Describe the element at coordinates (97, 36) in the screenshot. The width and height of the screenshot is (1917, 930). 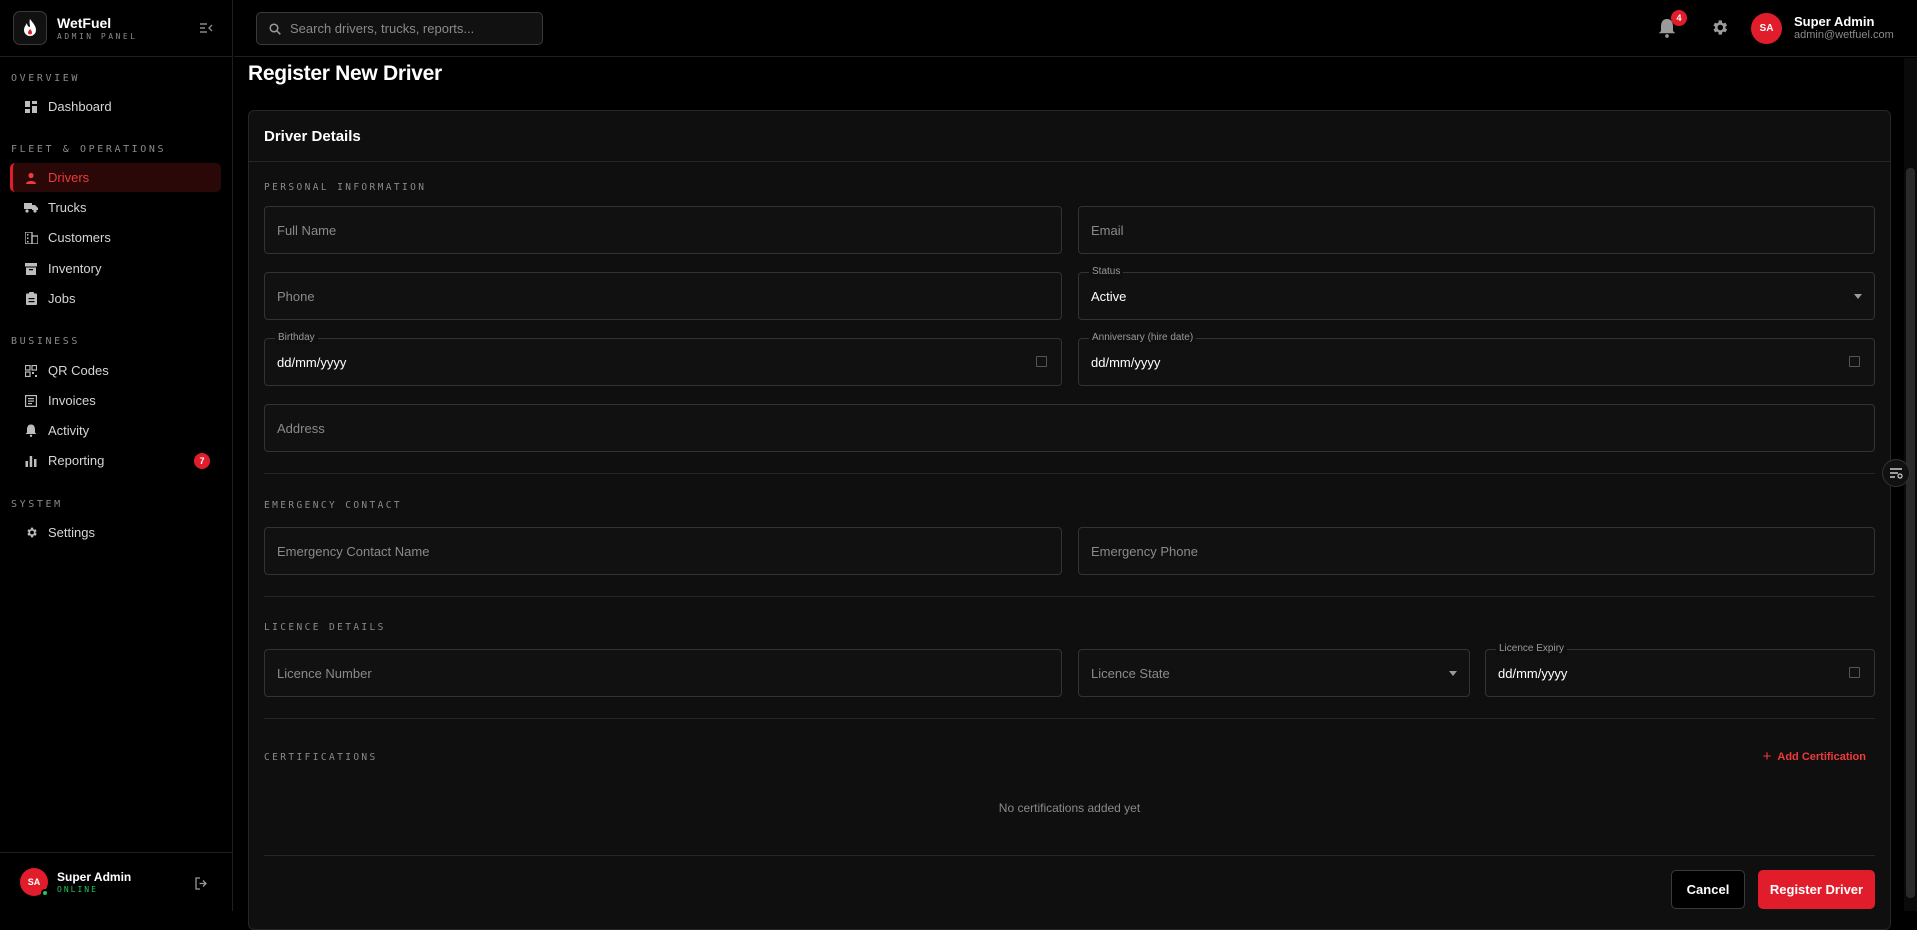
I see `brand-subtitle: ADMIN PANEL` at that location.